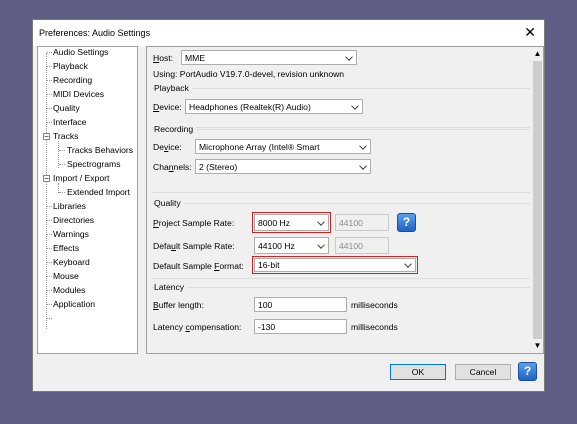  What do you see at coordinates (175, 129) in the screenshot?
I see `recording-group-title: Recording` at bounding box center [175, 129].